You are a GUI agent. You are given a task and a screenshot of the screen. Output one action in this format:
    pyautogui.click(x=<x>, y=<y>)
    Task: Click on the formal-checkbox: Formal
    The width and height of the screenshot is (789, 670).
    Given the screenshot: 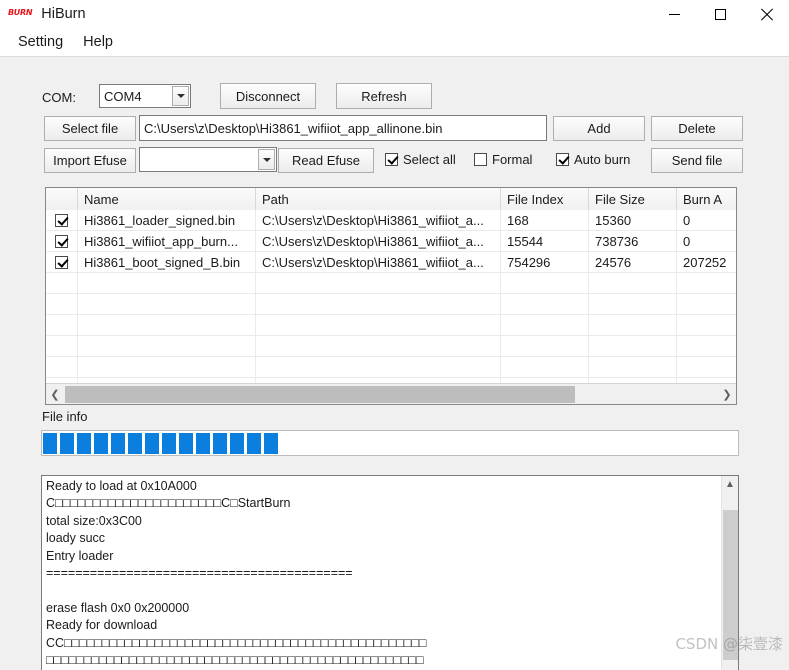 What is the action you would take?
    pyautogui.click(x=503, y=159)
    